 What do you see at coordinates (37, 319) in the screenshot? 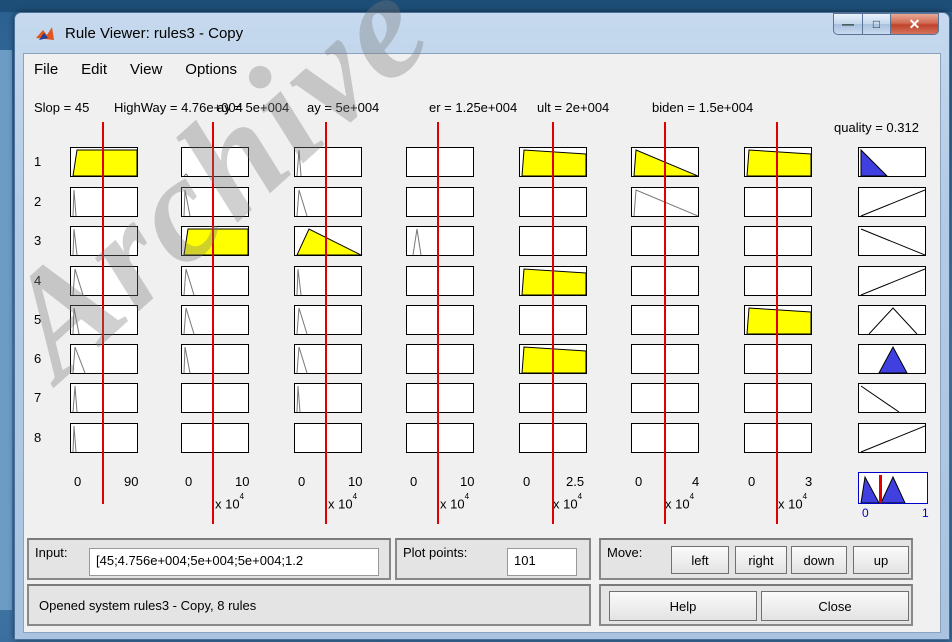
I see `rule-number-5: 5` at bounding box center [37, 319].